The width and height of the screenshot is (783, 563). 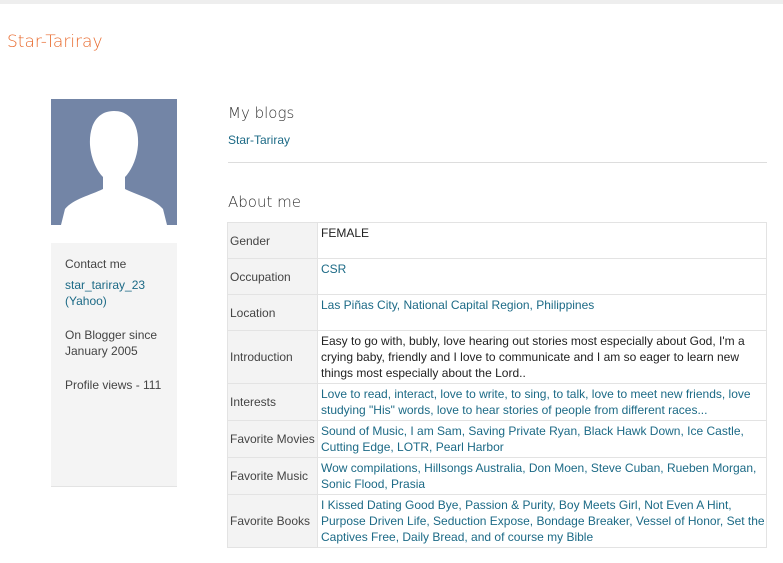 I want to click on row-label-introduction: Introduction, so click(x=272, y=357).